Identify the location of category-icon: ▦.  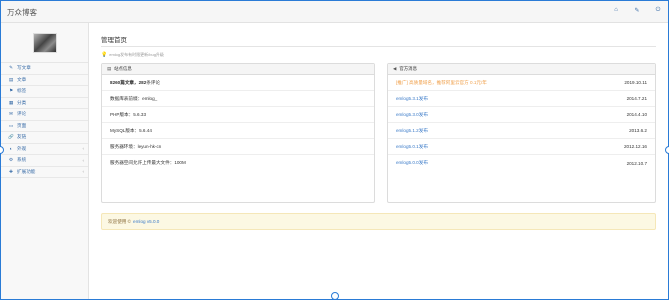
(11, 102).